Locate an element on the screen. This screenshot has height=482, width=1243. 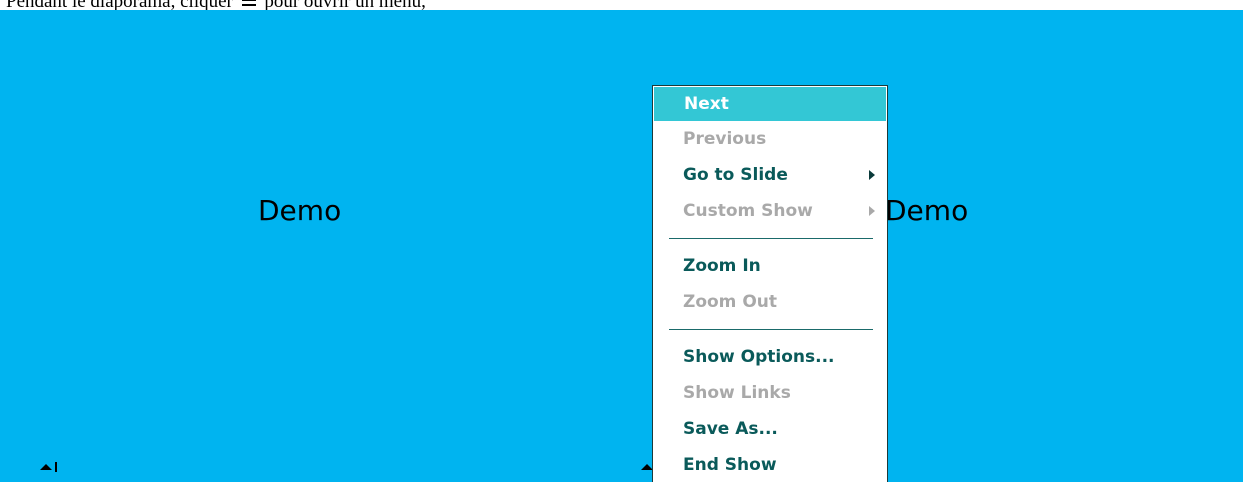
slide-title-right: Demo is located at coordinates (927, 210).